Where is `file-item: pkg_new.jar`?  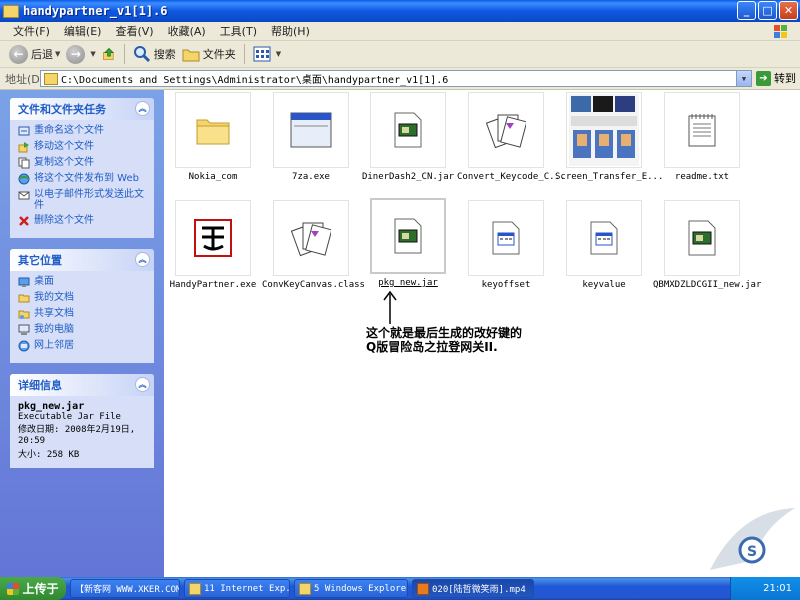
file-item: pkg_new.jar is located at coordinates (408, 243).